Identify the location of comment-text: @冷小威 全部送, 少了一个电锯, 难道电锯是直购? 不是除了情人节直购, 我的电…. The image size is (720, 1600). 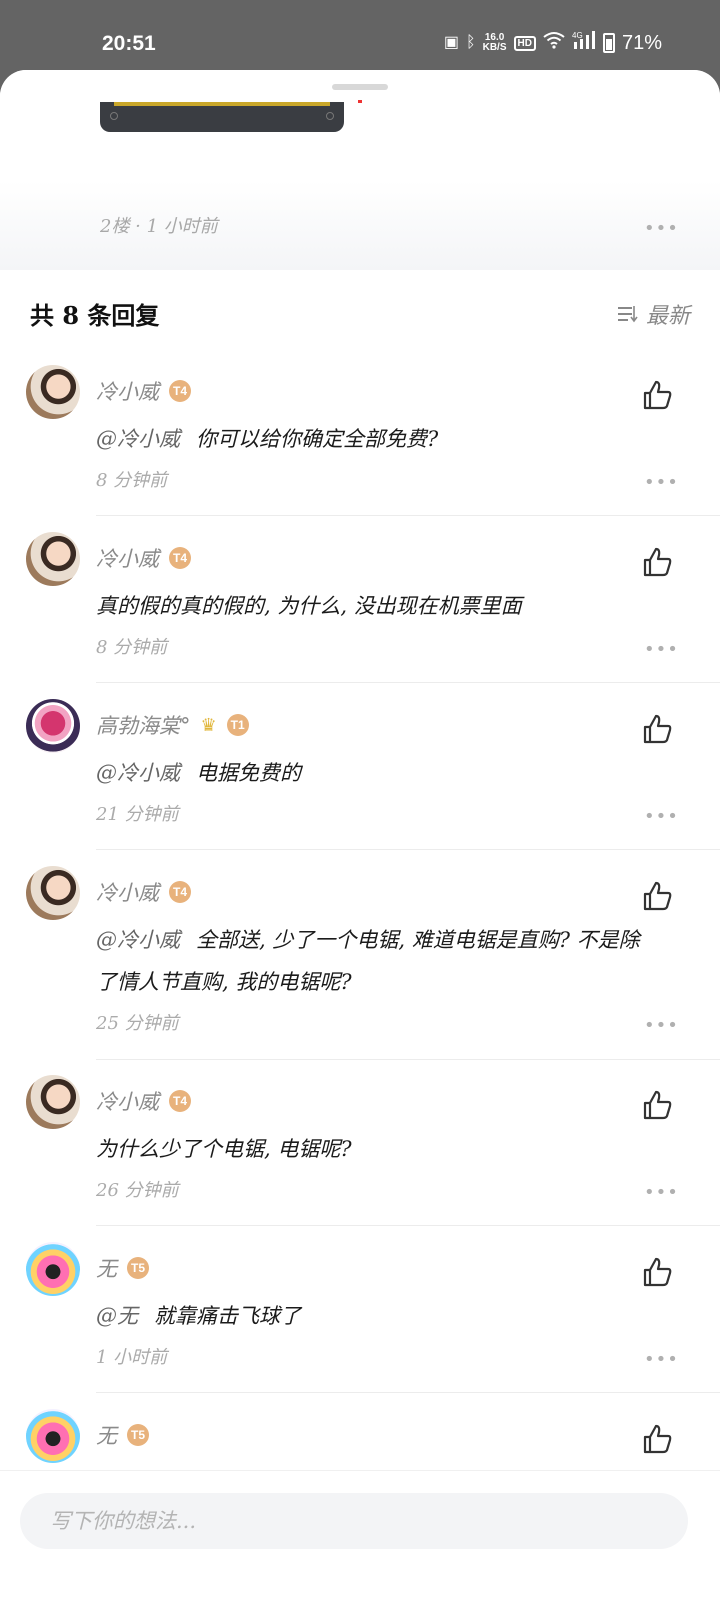
(376, 961).